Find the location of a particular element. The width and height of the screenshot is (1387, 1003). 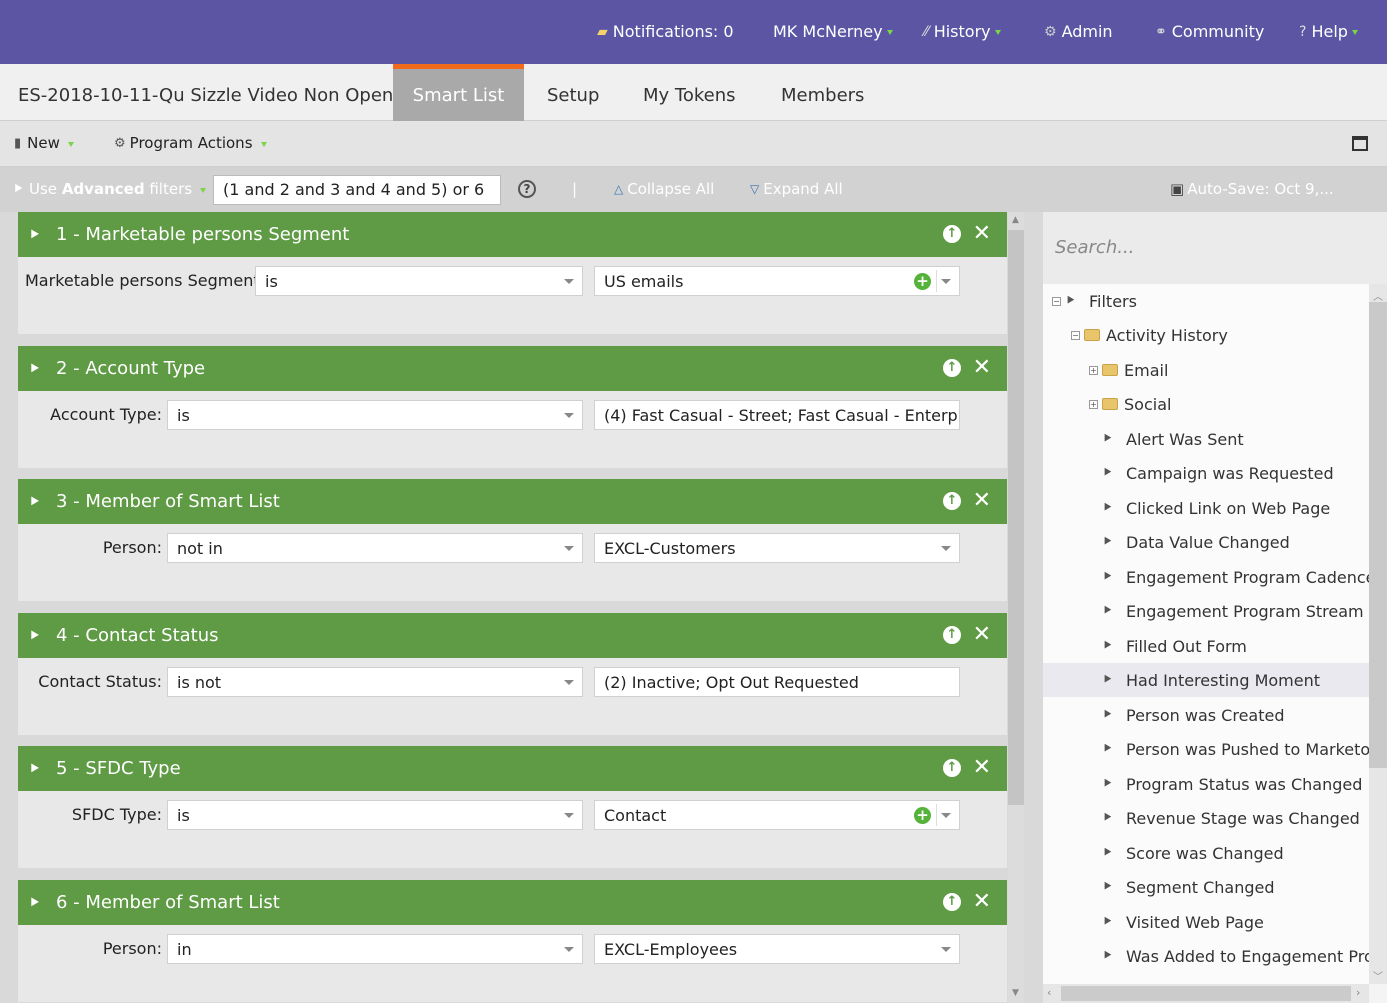

filter-header: ⯈ 2 - Account Type ↑ ✕ is located at coordinates (512, 368).